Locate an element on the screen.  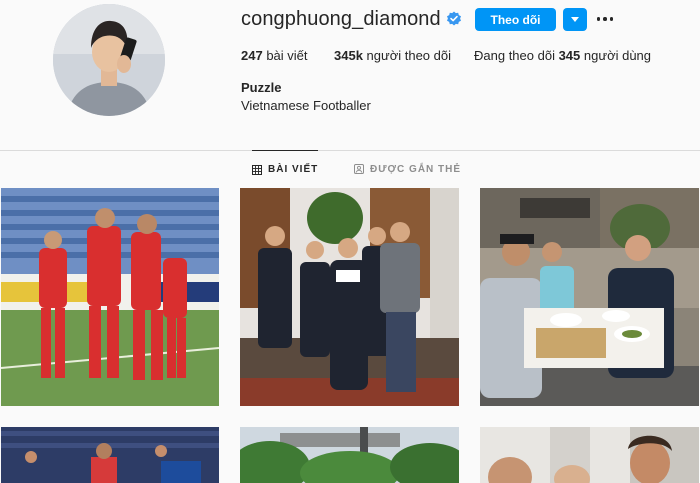
profile-username: congphuong_diamond is located at coordinates (341, 19).